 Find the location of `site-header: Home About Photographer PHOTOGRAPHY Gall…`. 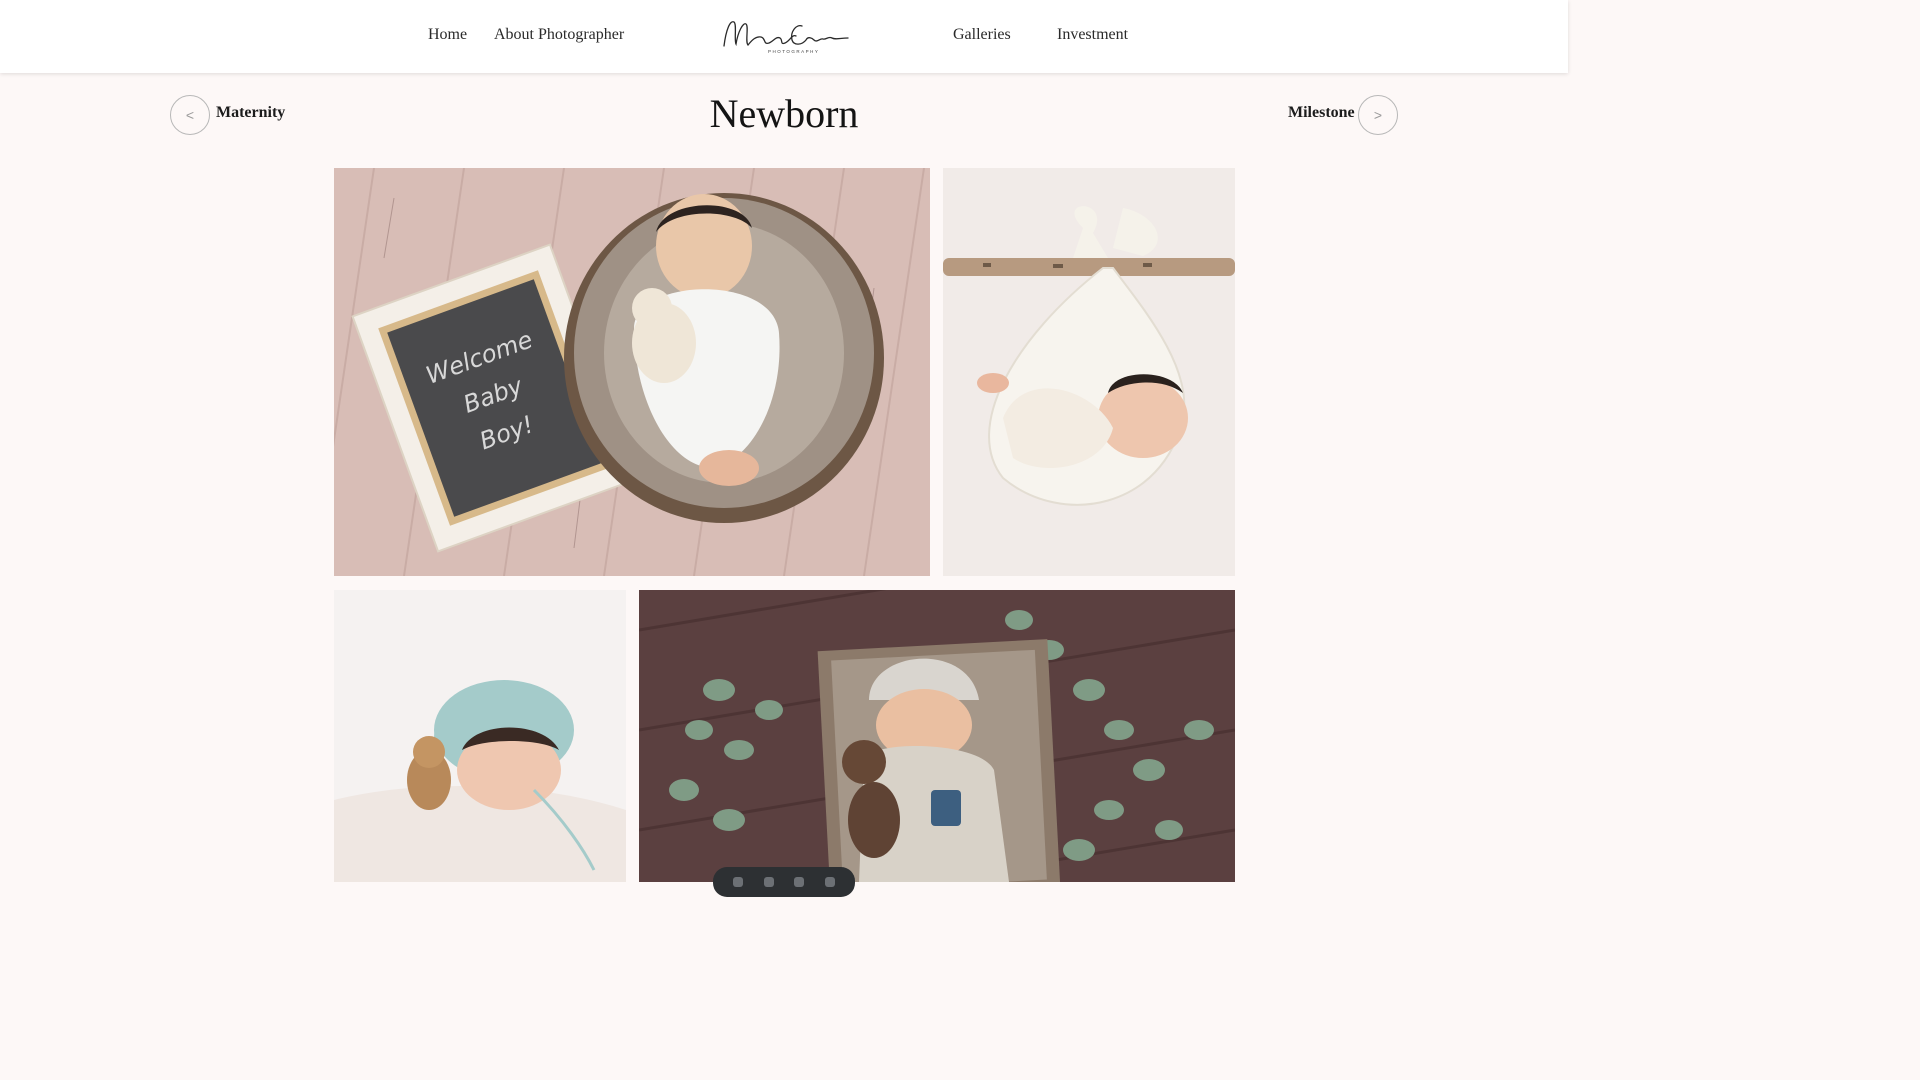

site-header: Home About Photographer PHOTOGRAPHY Gall… is located at coordinates (784, 36).